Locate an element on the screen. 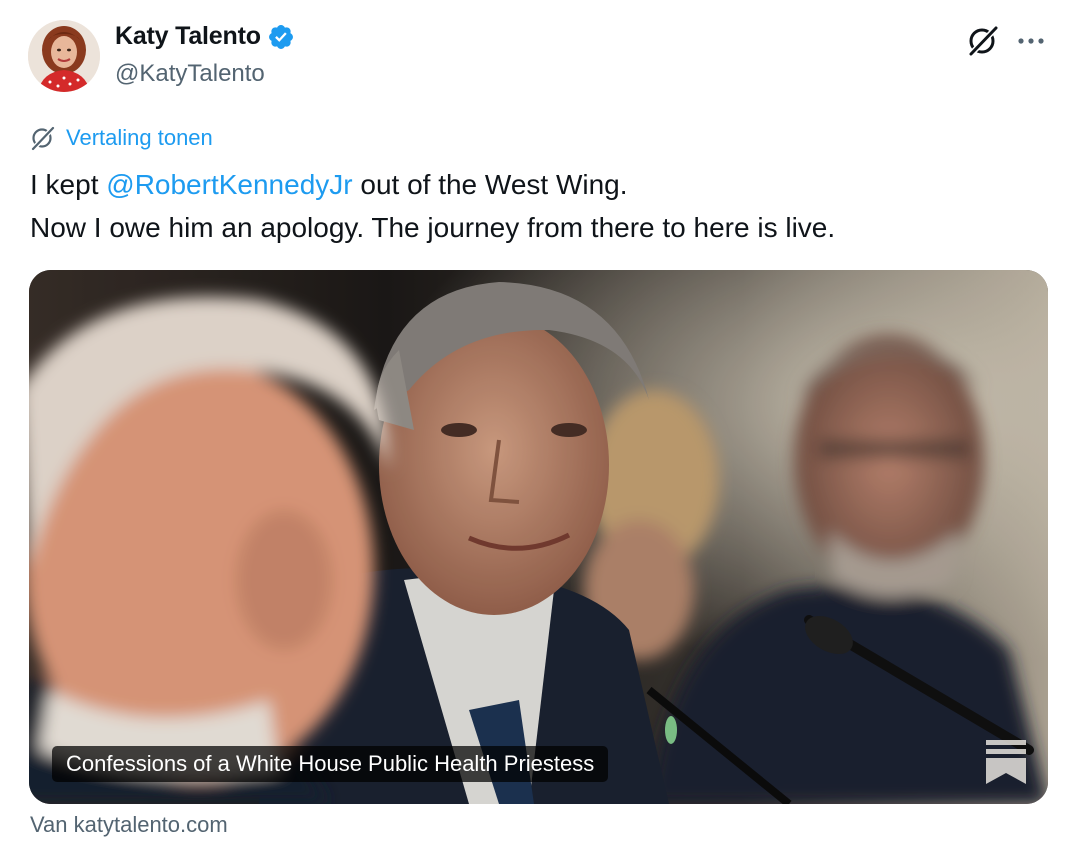  author-name-row: Katy Talento is located at coordinates (205, 36).